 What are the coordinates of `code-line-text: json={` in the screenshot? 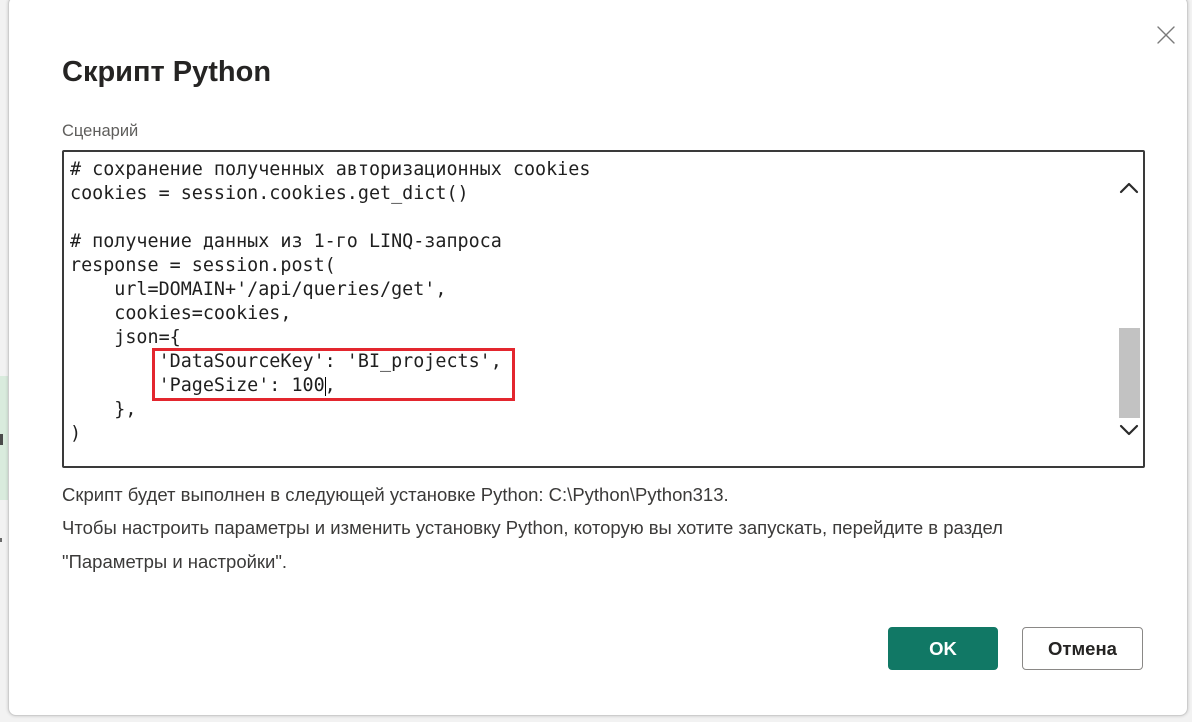 It's located at (125, 337).